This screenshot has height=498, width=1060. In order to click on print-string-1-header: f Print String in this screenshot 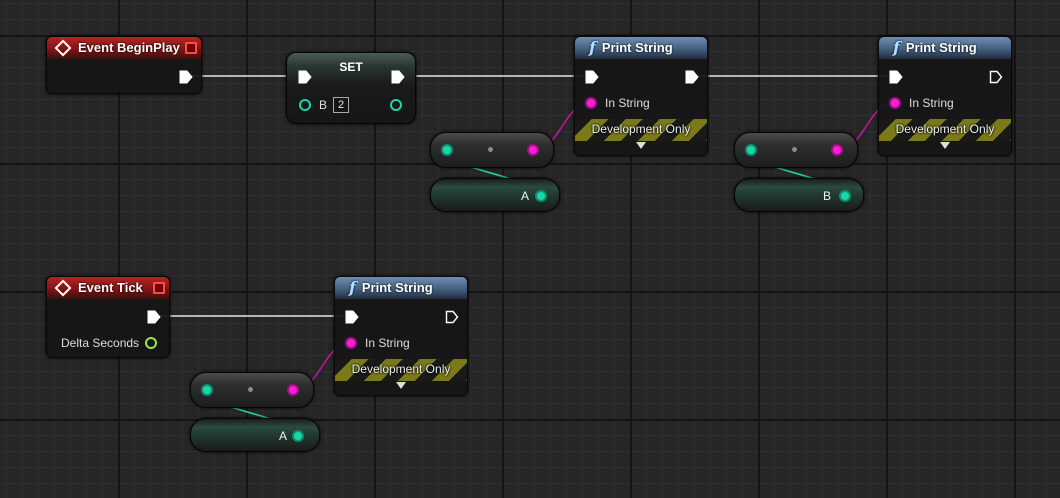, I will do `click(641, 48)`.